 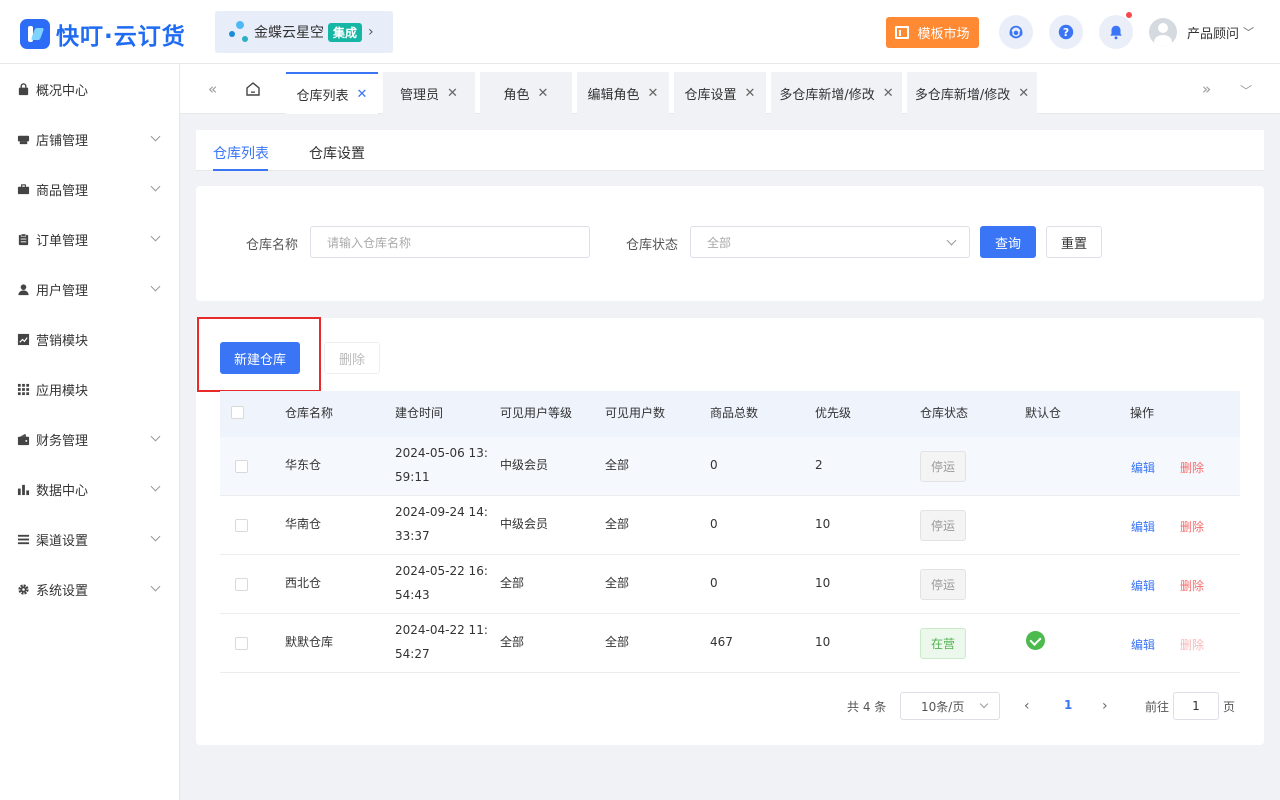 What do you see at coordinates (23, 589) in the screenshot?
I see `gear-icon` at bounding box center [23, 589].